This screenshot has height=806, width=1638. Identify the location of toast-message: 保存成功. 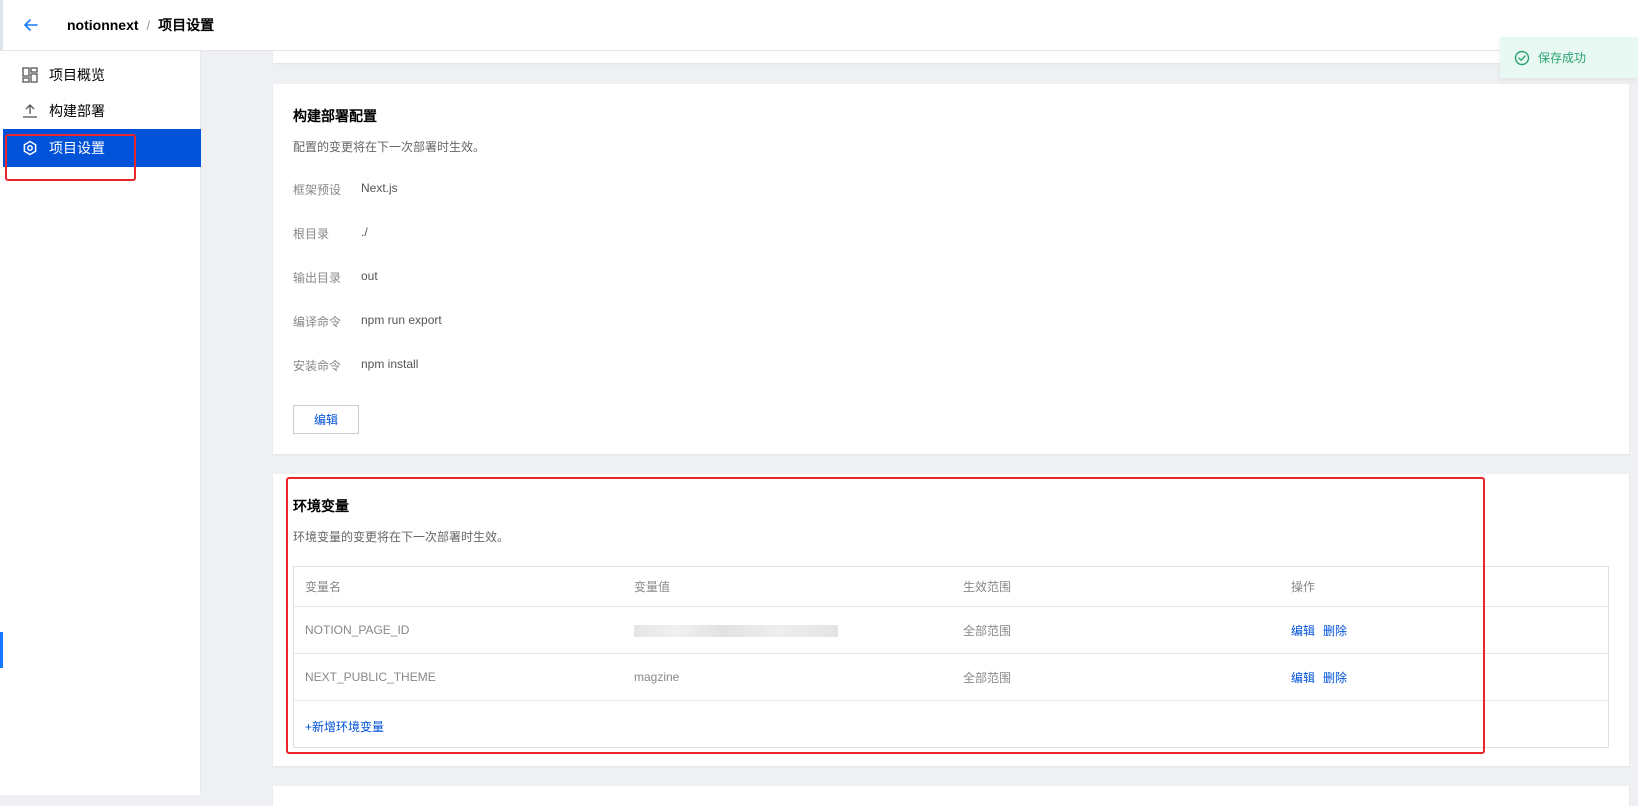
(1562, 58).